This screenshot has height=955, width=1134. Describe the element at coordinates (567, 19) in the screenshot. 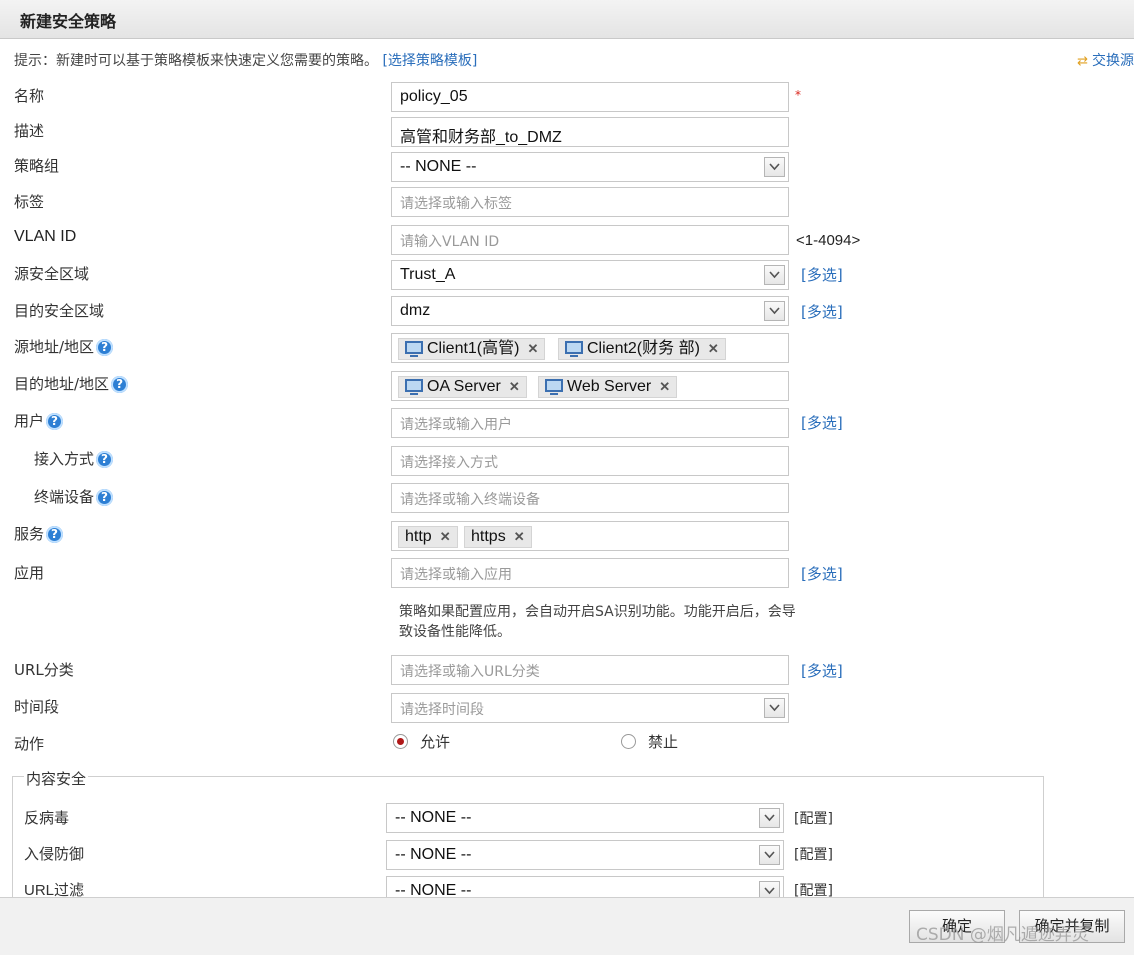

I see `dialog-titlebar: 新建安全策略` at that location.